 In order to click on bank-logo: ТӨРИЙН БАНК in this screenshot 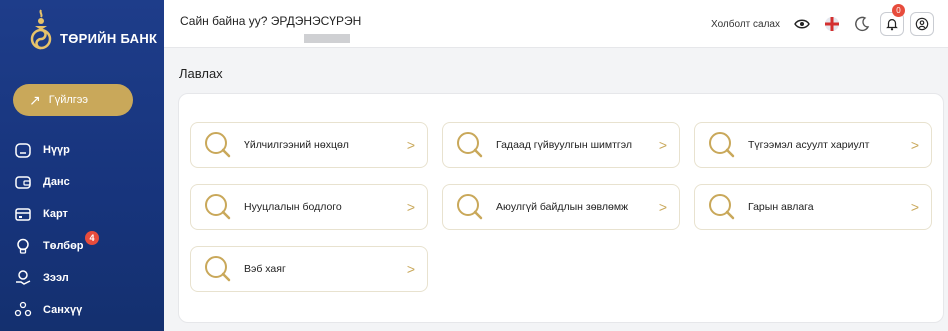, I will do `click(92, 30)`.